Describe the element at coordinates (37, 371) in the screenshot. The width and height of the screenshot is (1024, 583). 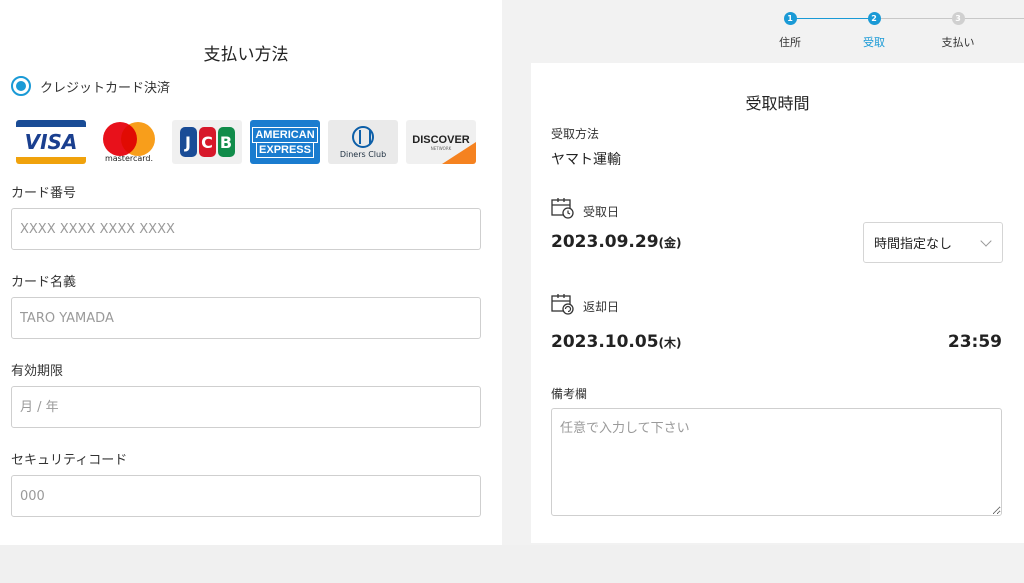
I see `expiry-label: 有効期限` at that location.